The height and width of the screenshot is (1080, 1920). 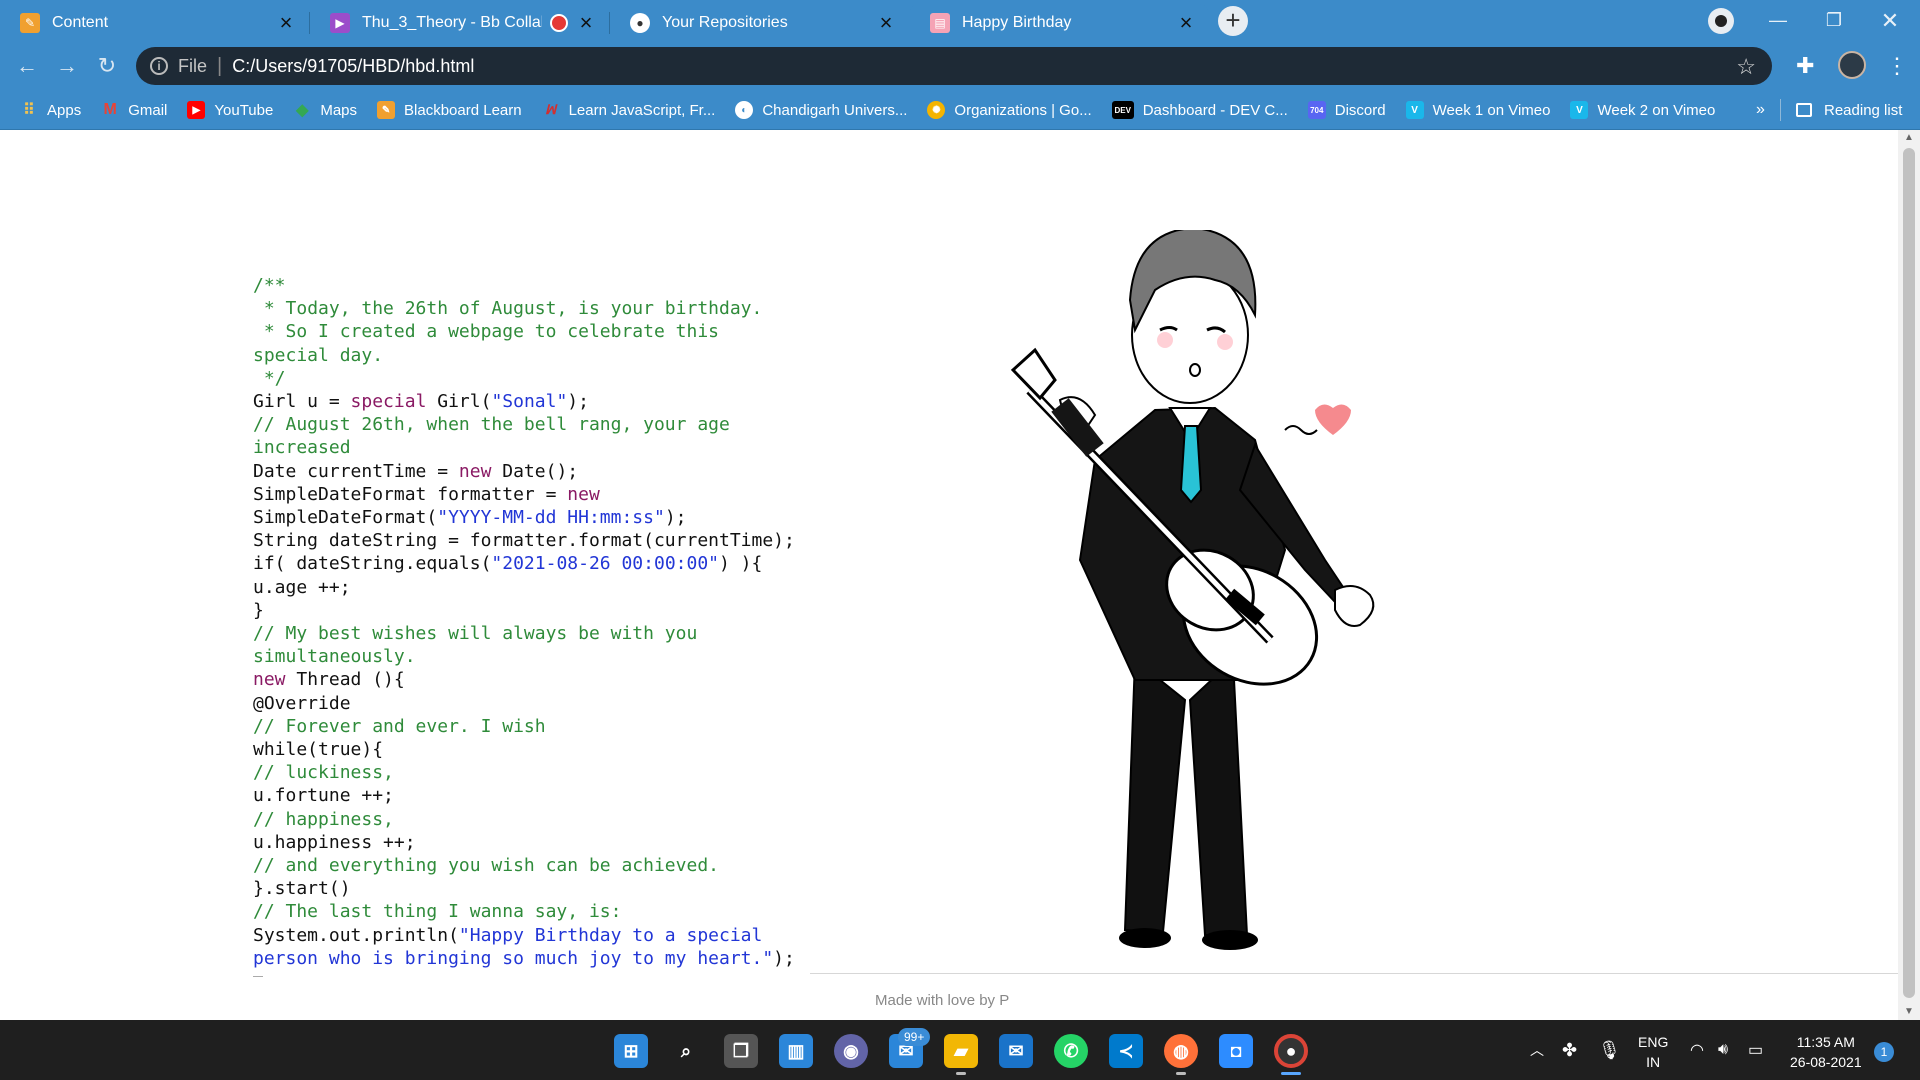 What do you see at coordinates (1852, 65) in the screenshot?
I see `avatar` at bounding box center [1852, 65].